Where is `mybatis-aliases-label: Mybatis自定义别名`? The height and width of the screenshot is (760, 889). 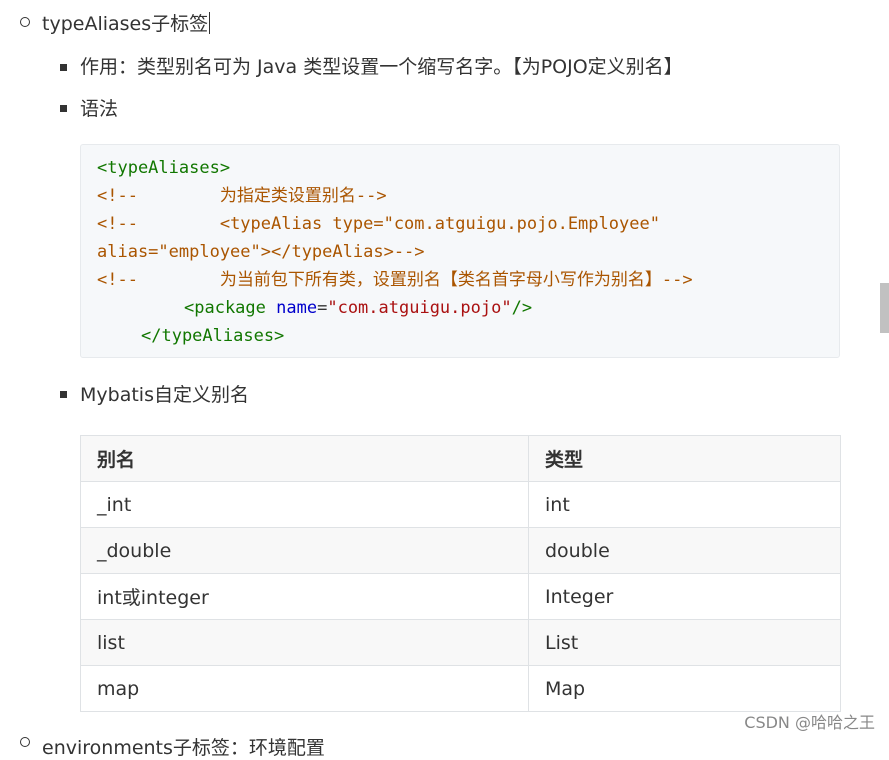 mybatis-aliases-label: Mybatis自定义别名 is located at coordinates (164, 395).